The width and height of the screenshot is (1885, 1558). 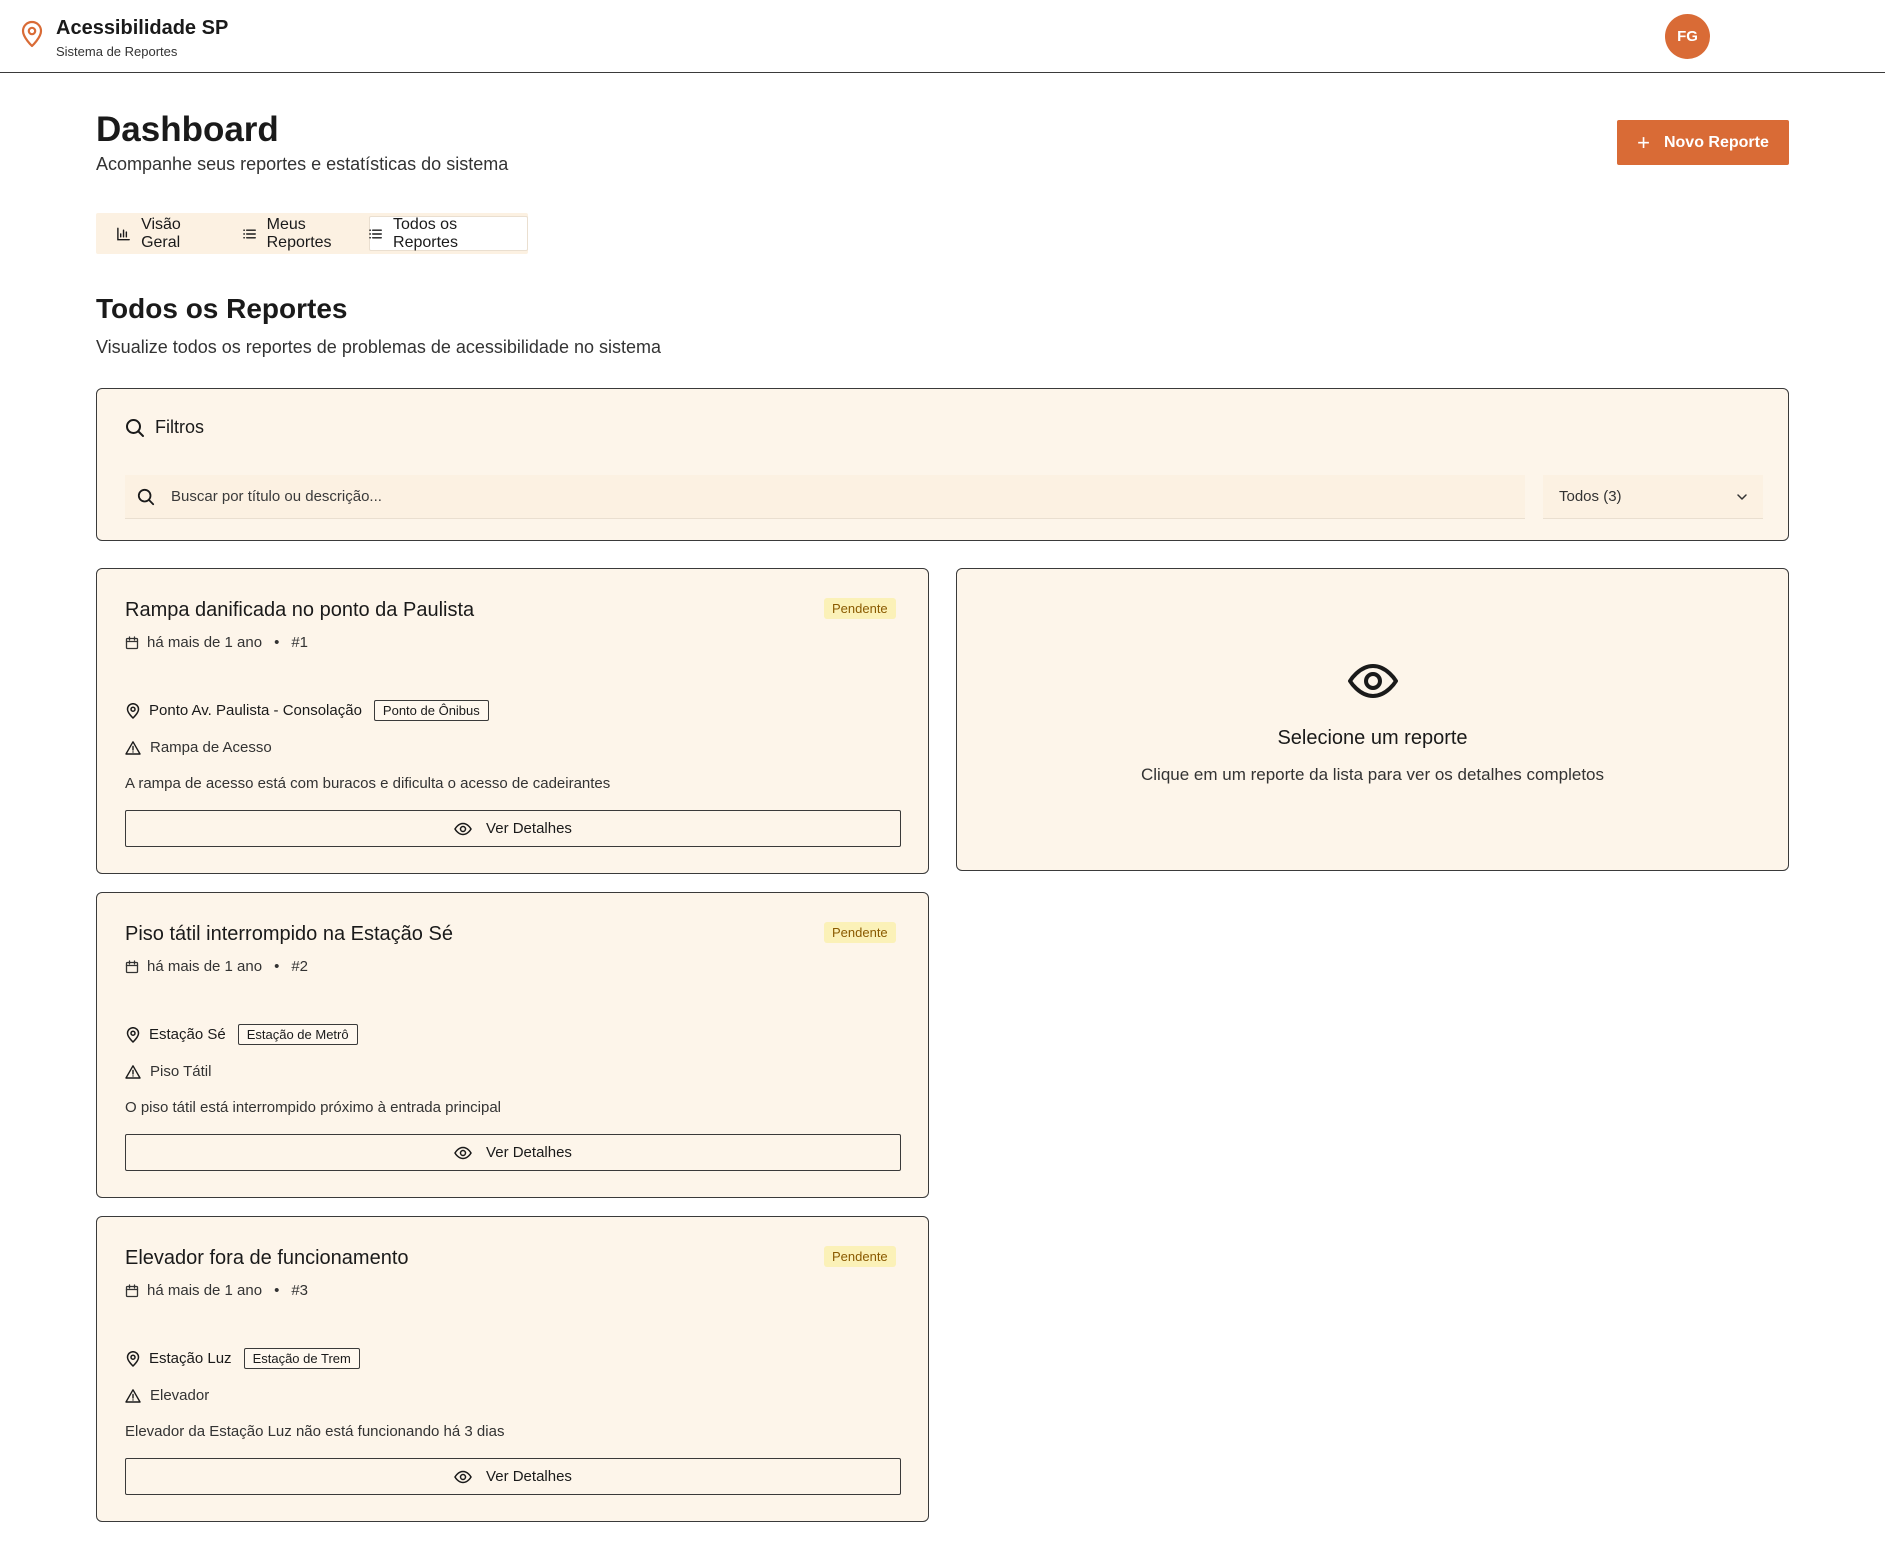 What do you see at coordinates (1716, 142) in the screenshot?
I see `new-report-label: Novo Reporte` at bounding box center [1716, 142].